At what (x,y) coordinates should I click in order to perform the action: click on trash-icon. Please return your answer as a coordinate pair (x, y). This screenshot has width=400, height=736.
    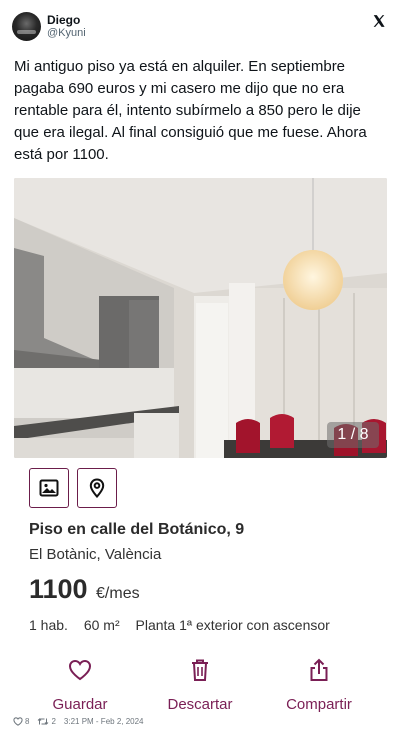
    Looking at the image, I should click on (200, 670).